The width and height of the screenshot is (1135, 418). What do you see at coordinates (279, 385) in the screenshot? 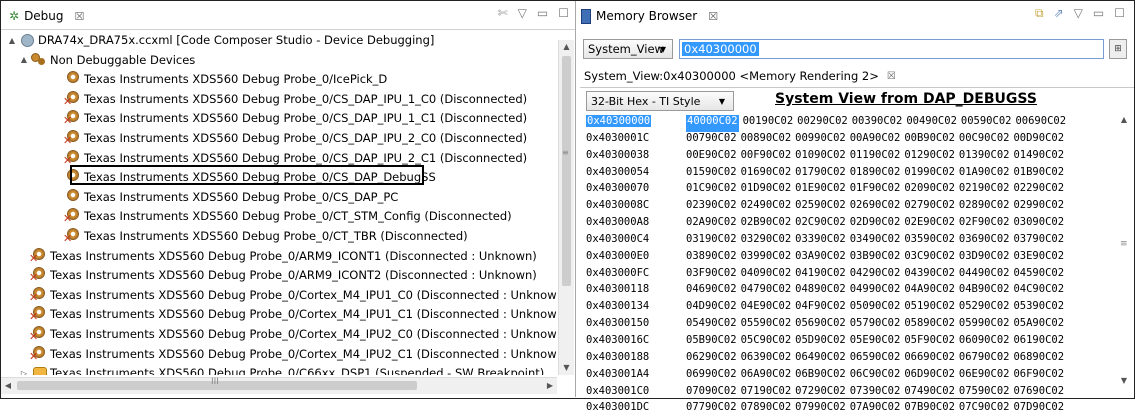
I see `debug-horizontal-scrollbar: ◀ III ▶` at bounding box center [279, 385].